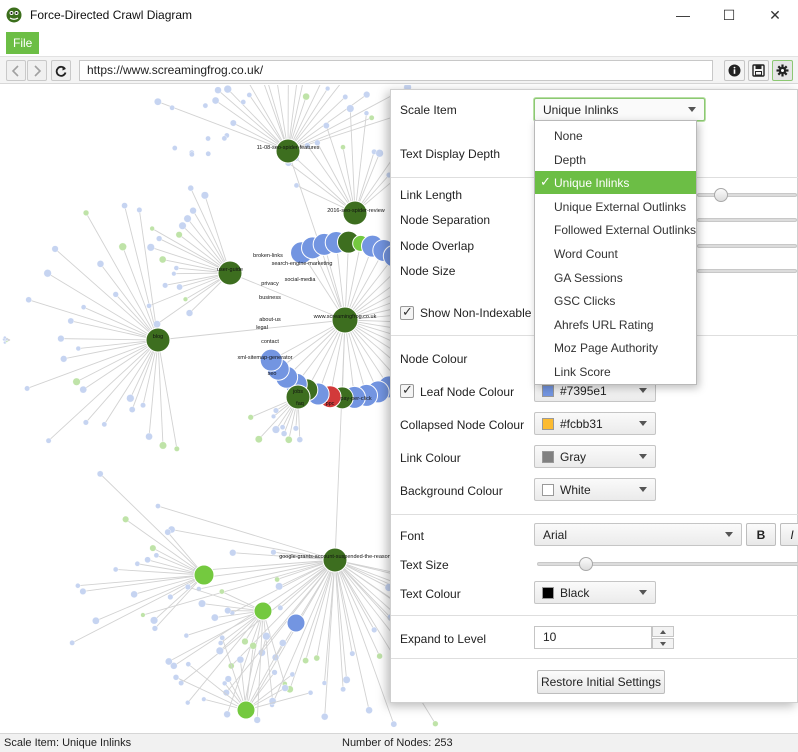 The height and width of the screenshot is (752, 798). I want to click on dropdown-option: Depth, so click(615, 159).